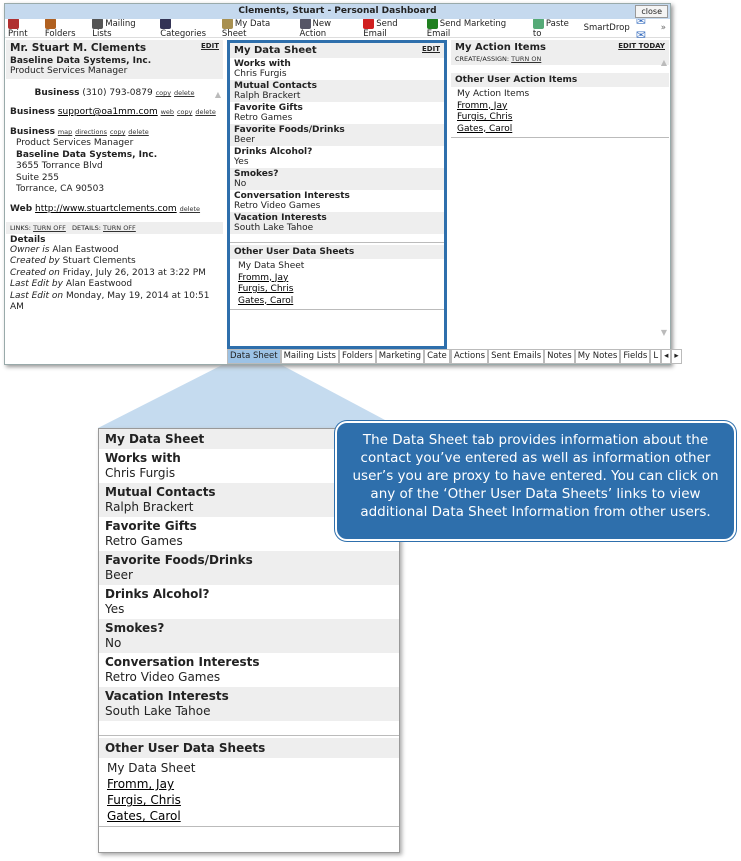 The height and width of the screenshot is (861, 741). Describe the element at coordinates (240, 184) in the screenshot. I see `field-value: No` at that location.